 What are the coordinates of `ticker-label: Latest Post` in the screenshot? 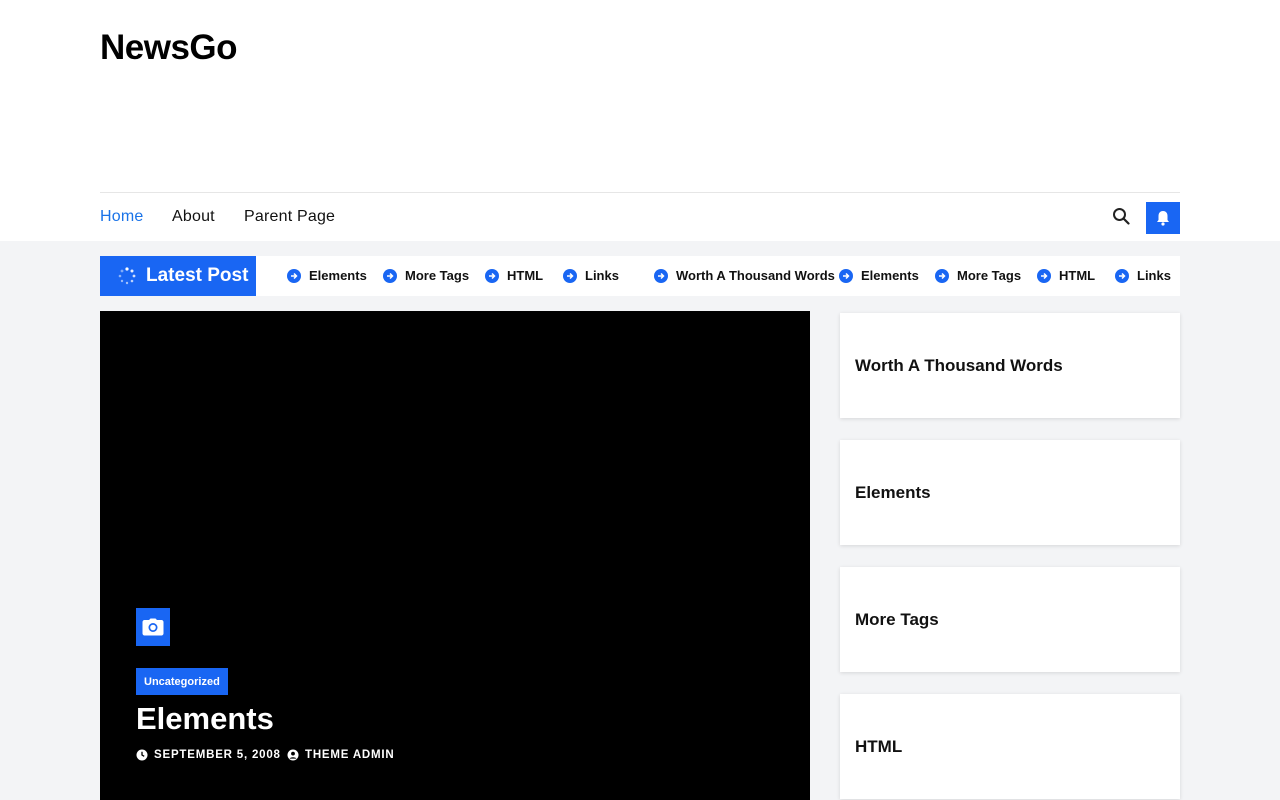 It's located at (178, 276).